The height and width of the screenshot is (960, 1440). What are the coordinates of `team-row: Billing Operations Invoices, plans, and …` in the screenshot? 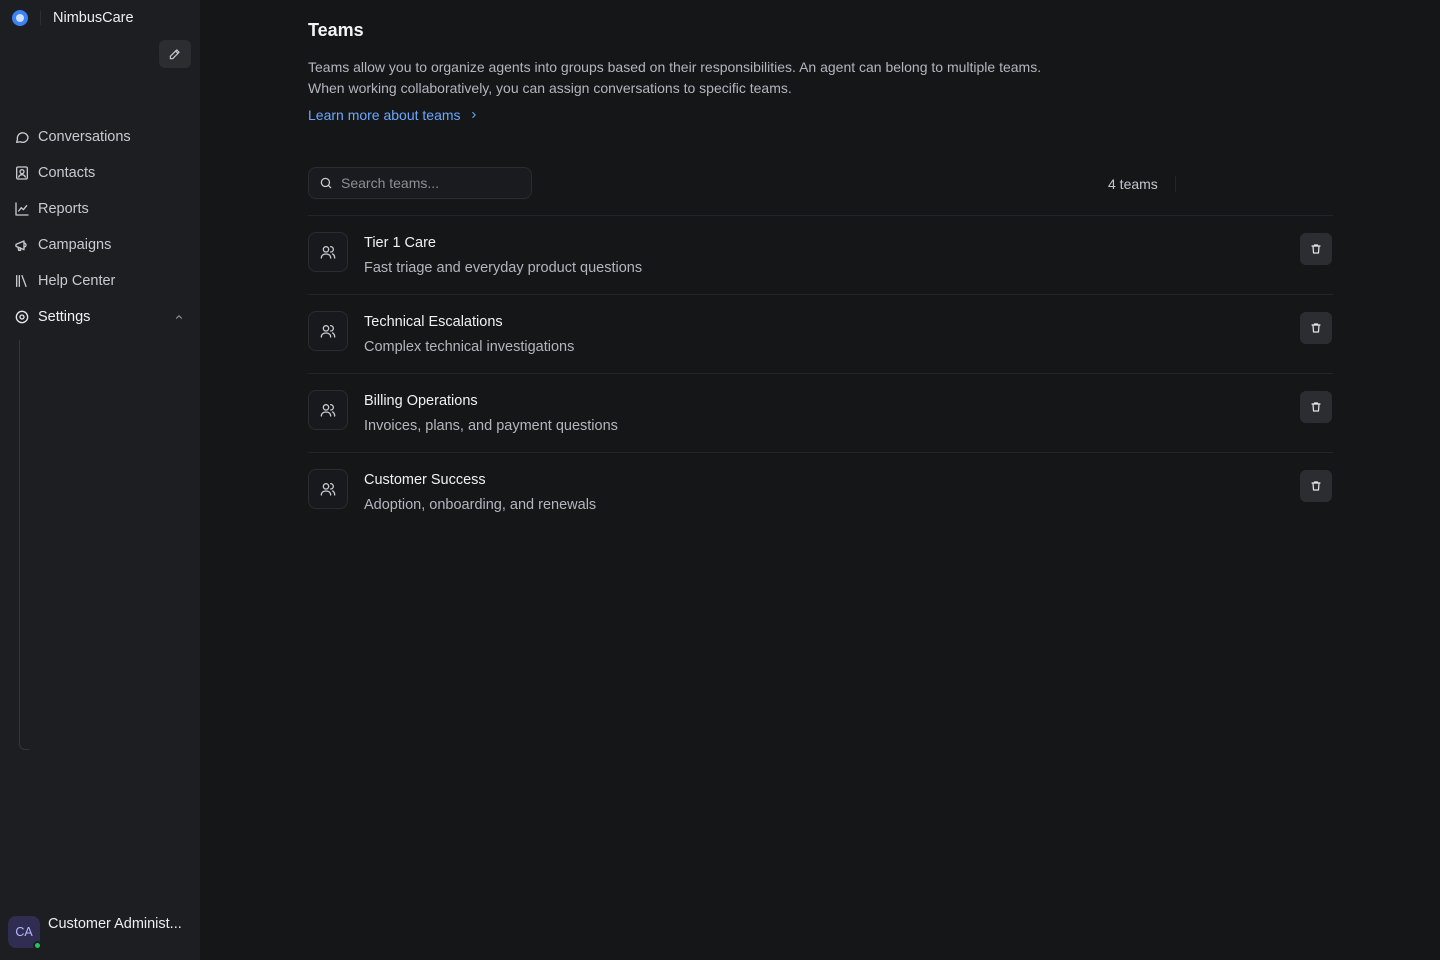 It's located at (820, 413).